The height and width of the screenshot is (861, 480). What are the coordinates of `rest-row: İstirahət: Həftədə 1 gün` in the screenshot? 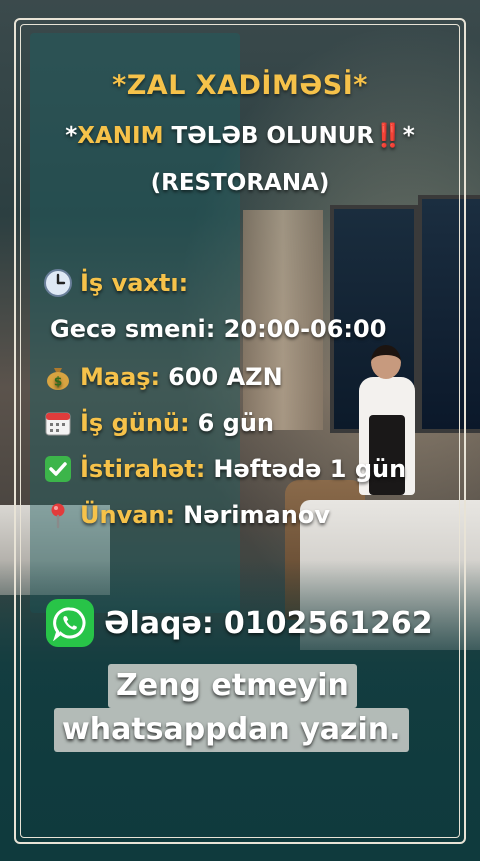 It's located at (225, 469).